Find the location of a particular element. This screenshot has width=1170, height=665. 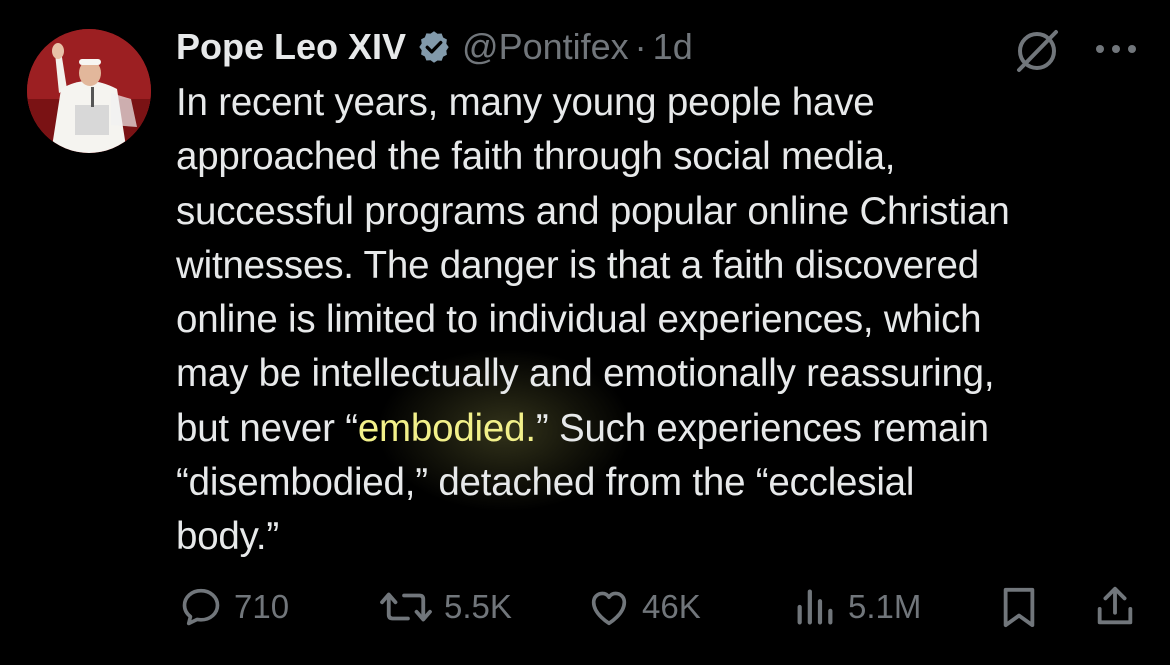

views-count: 5.1M is located at coordinates (885, 606).